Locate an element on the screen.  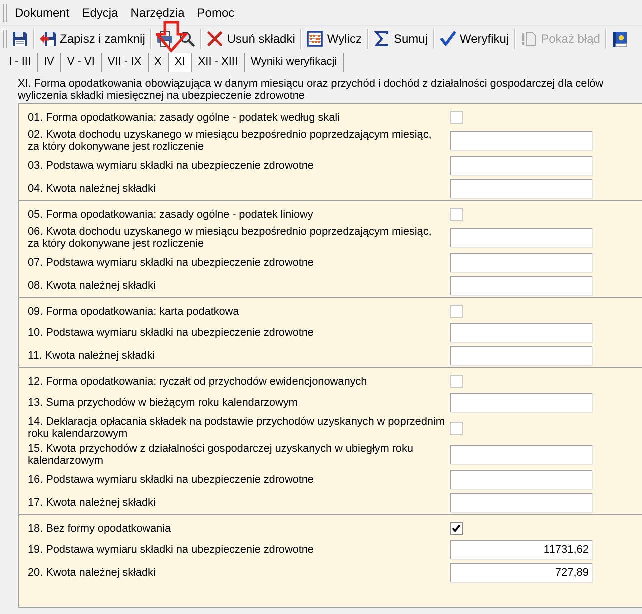
menu-item: Dokument is located at coordinates (42, 13).